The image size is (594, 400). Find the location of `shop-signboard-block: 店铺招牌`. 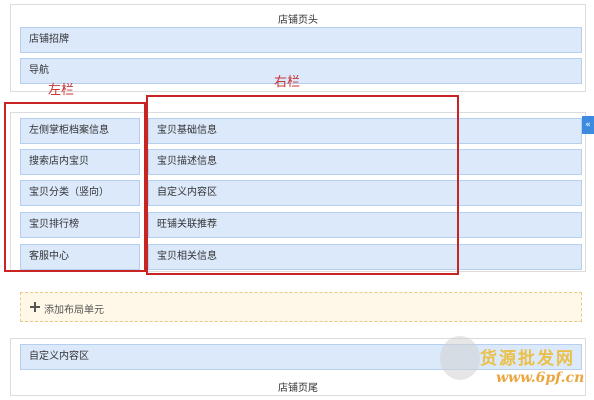

shop-signboard-block: 店铺招牌 is located at coordinates (301, 40).